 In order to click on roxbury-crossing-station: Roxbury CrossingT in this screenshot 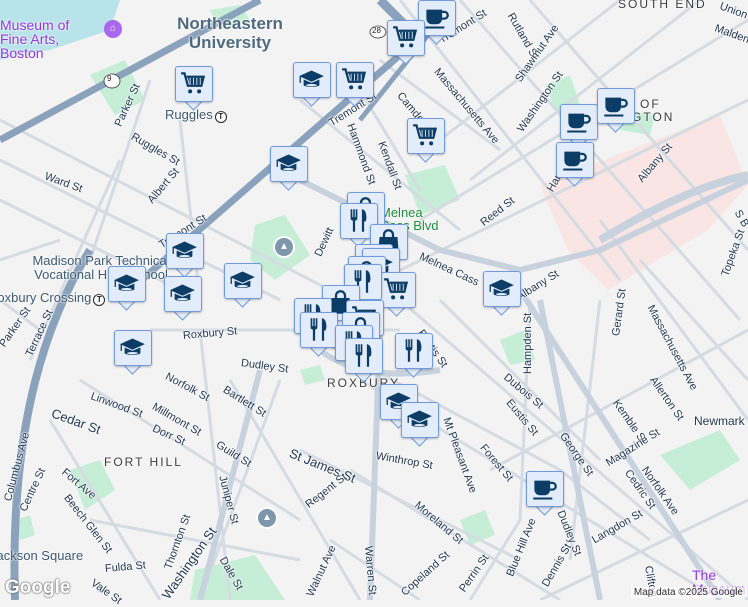, I will do `click(53, 298)`.